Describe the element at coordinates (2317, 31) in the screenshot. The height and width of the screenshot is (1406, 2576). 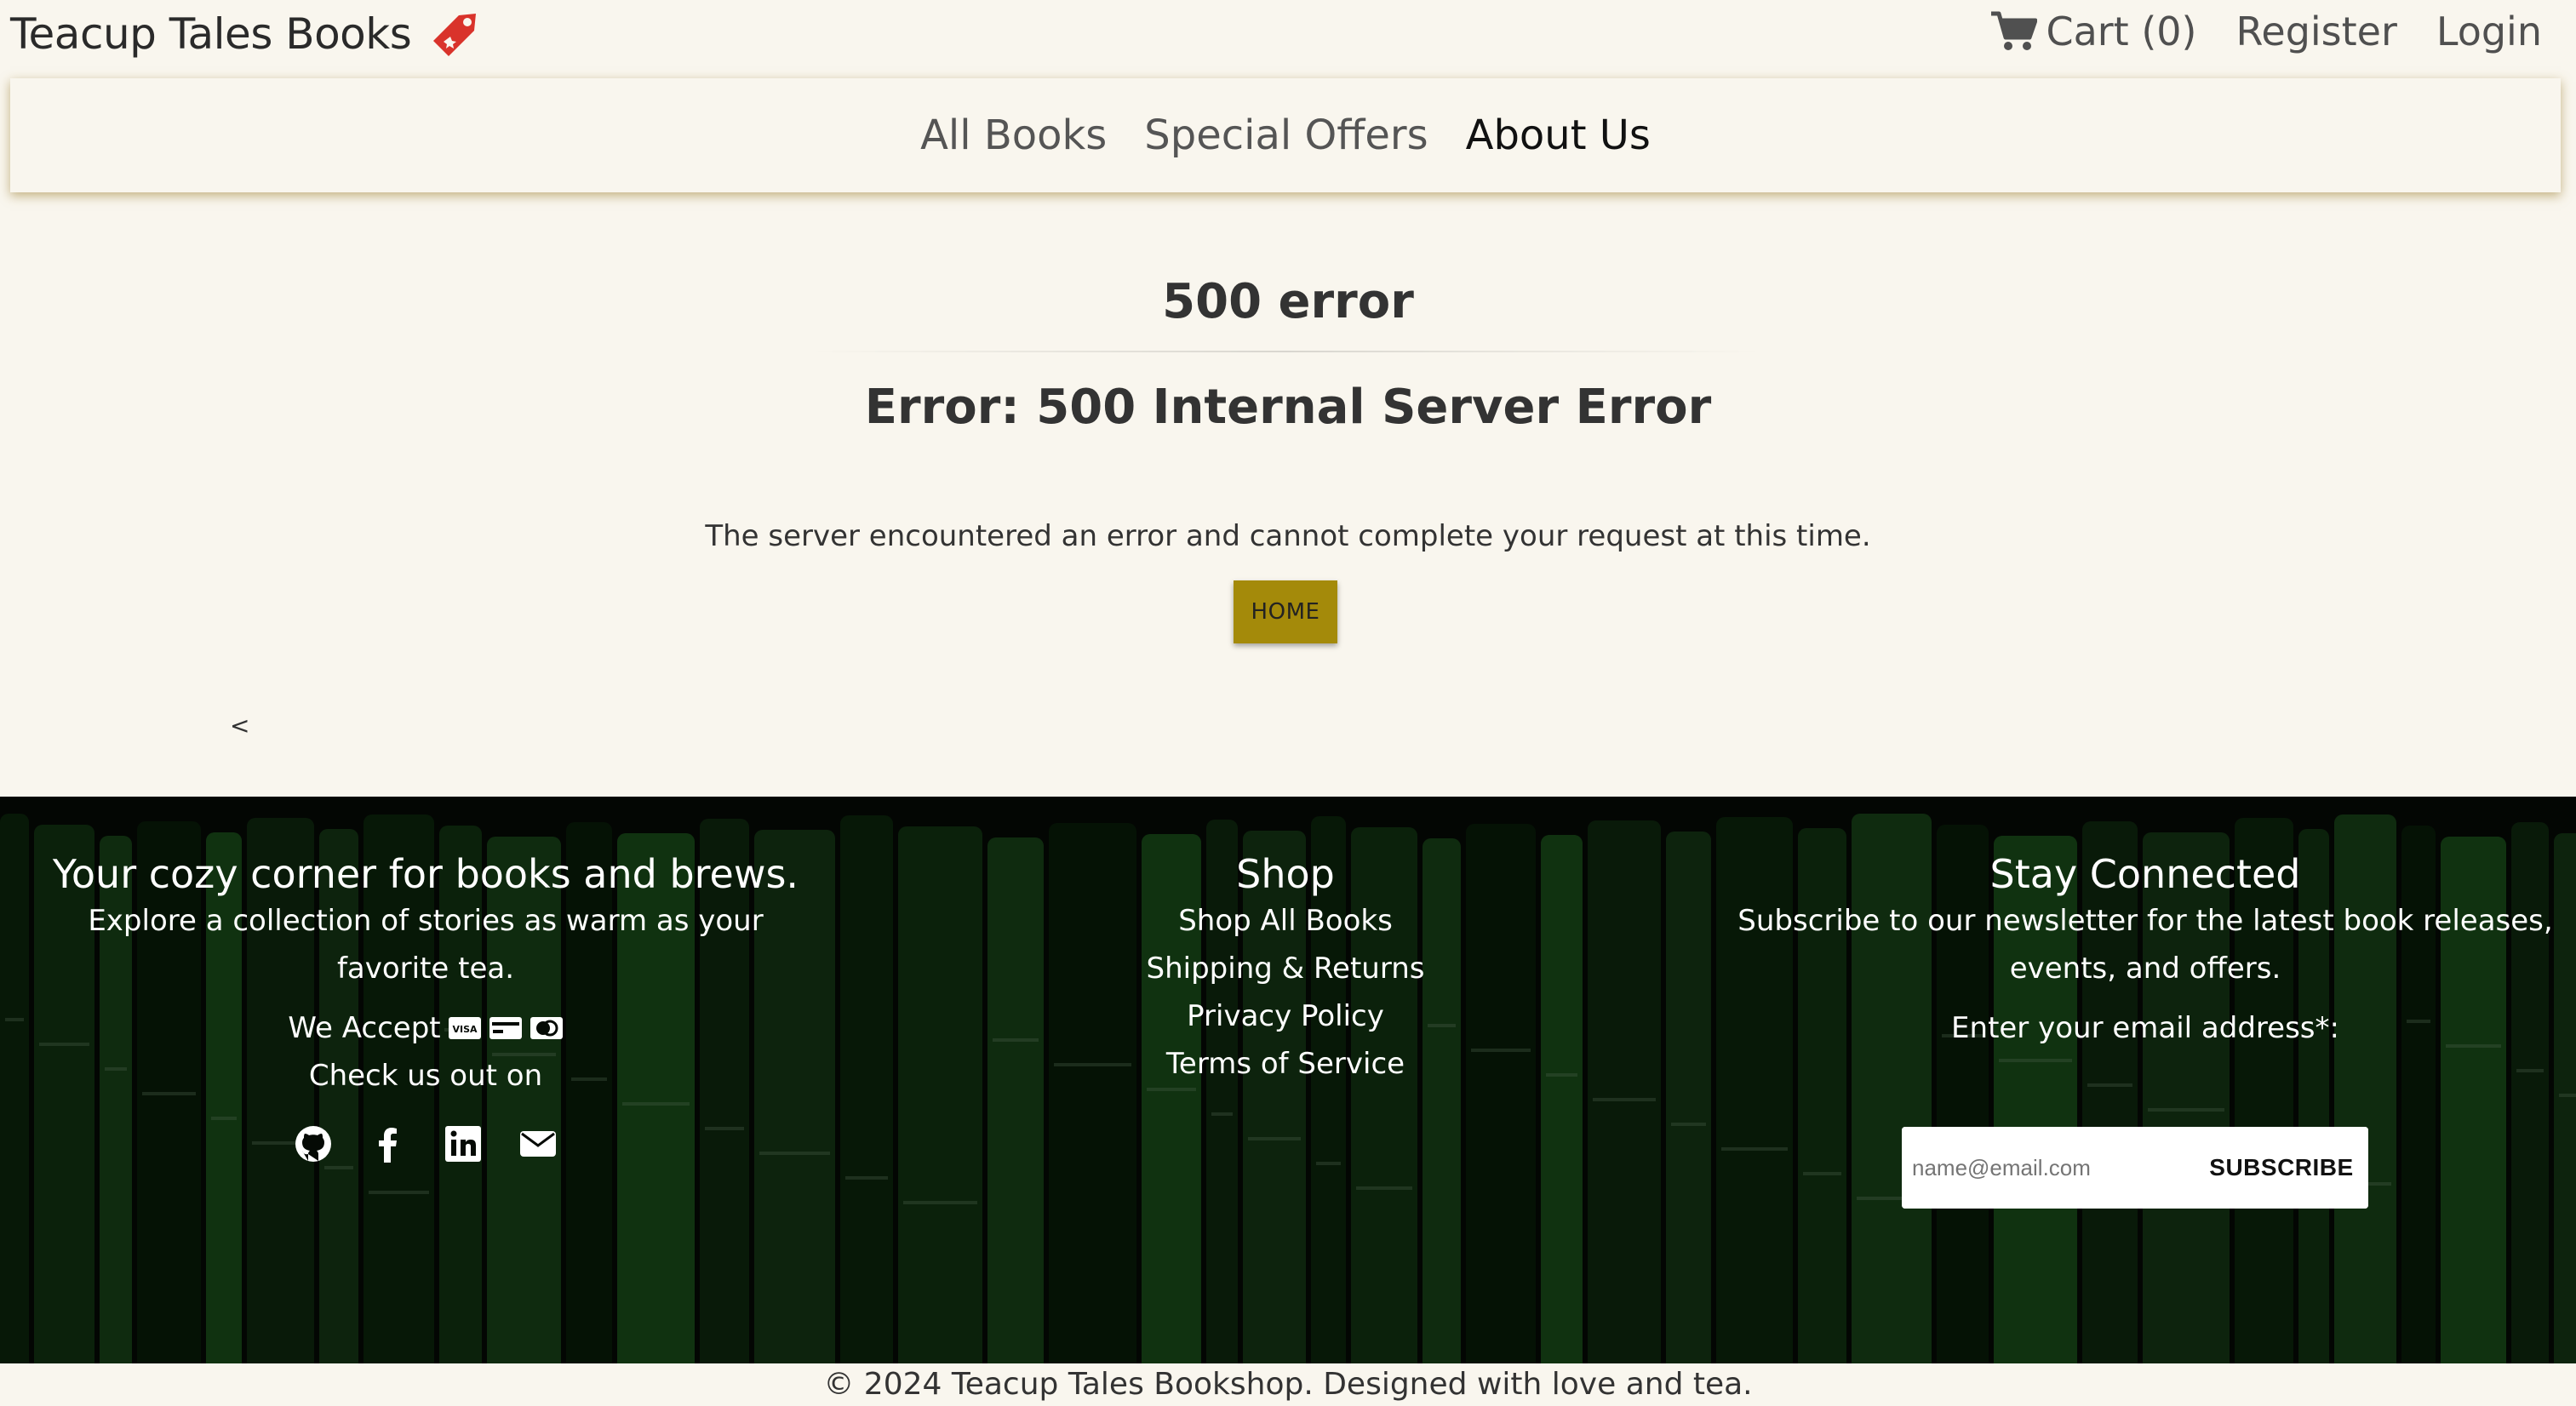
I see `register-link: Register` at that location.